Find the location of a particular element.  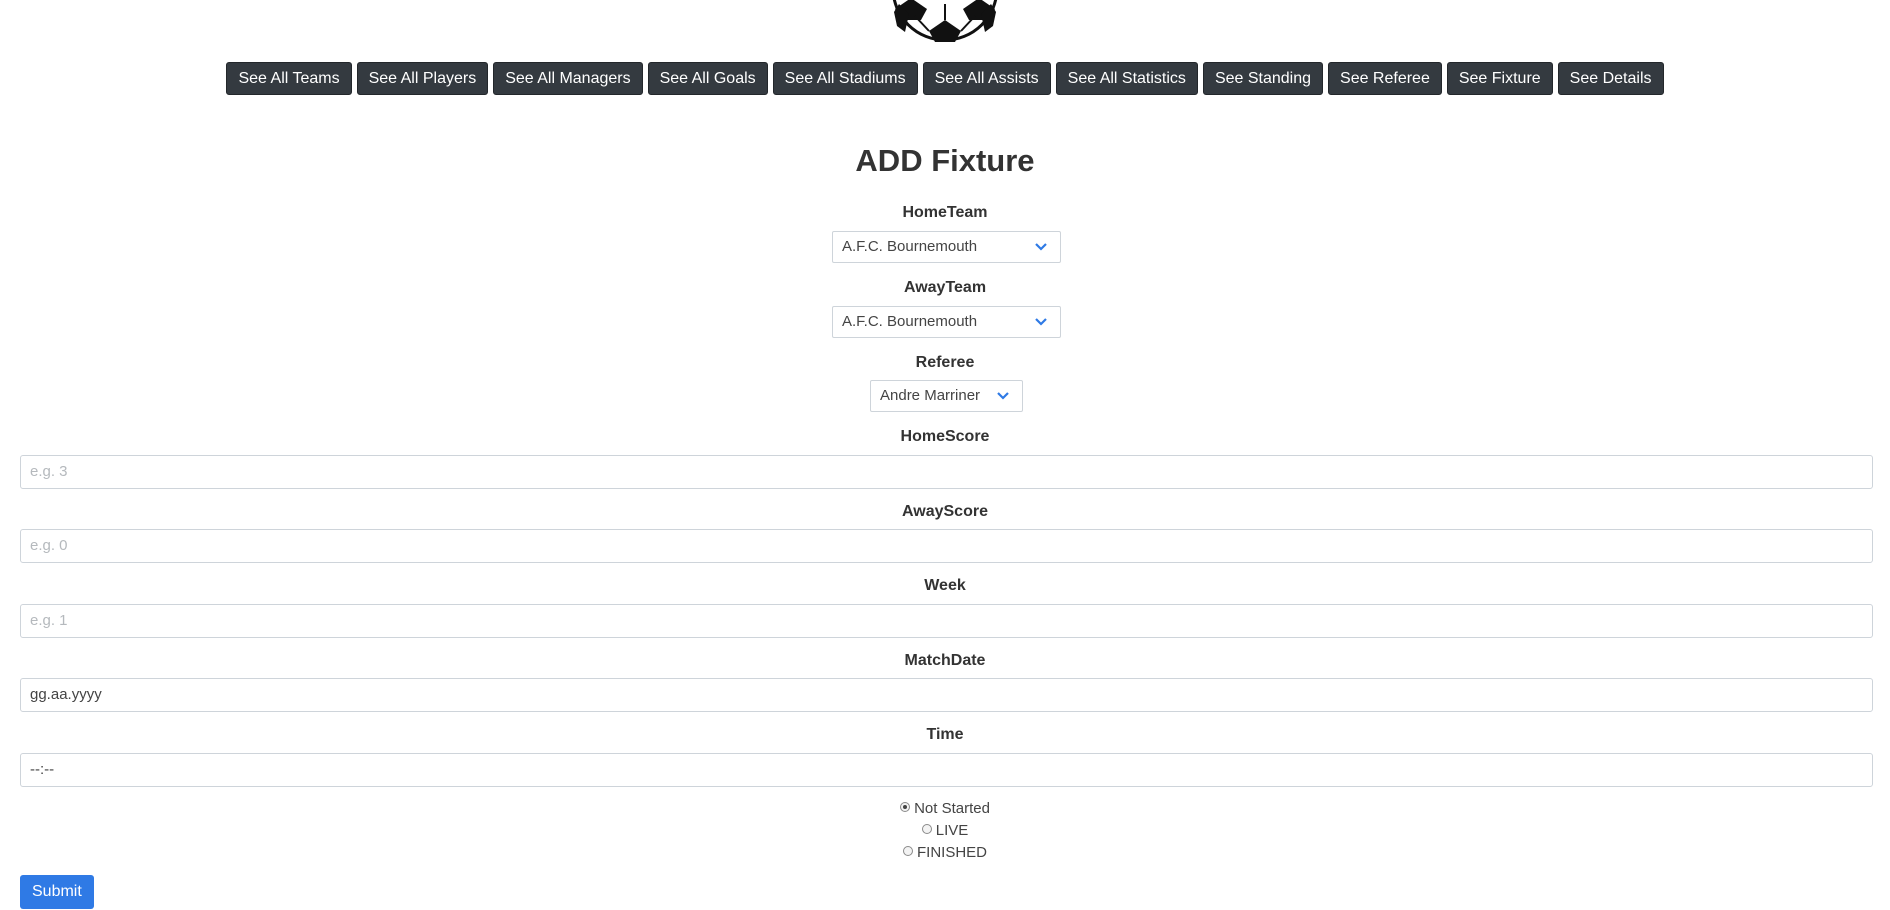

status-option-finished: FINISHED is located at coordinates (945, 853).